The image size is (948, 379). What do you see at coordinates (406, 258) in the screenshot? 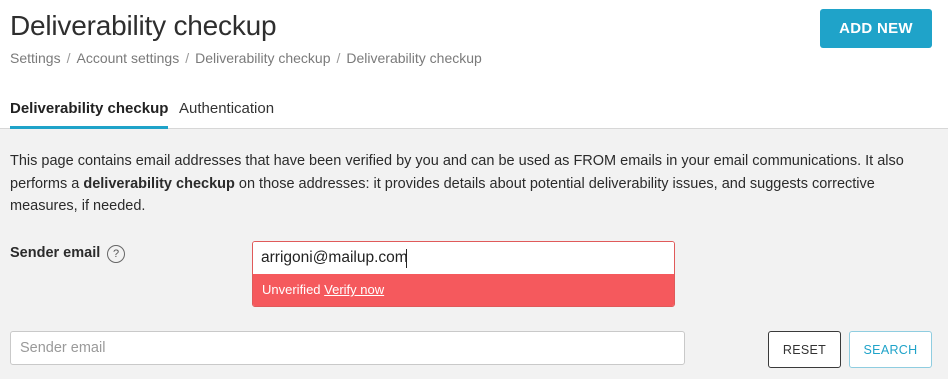
I see `text-caret` at bounding box center [406, 258].